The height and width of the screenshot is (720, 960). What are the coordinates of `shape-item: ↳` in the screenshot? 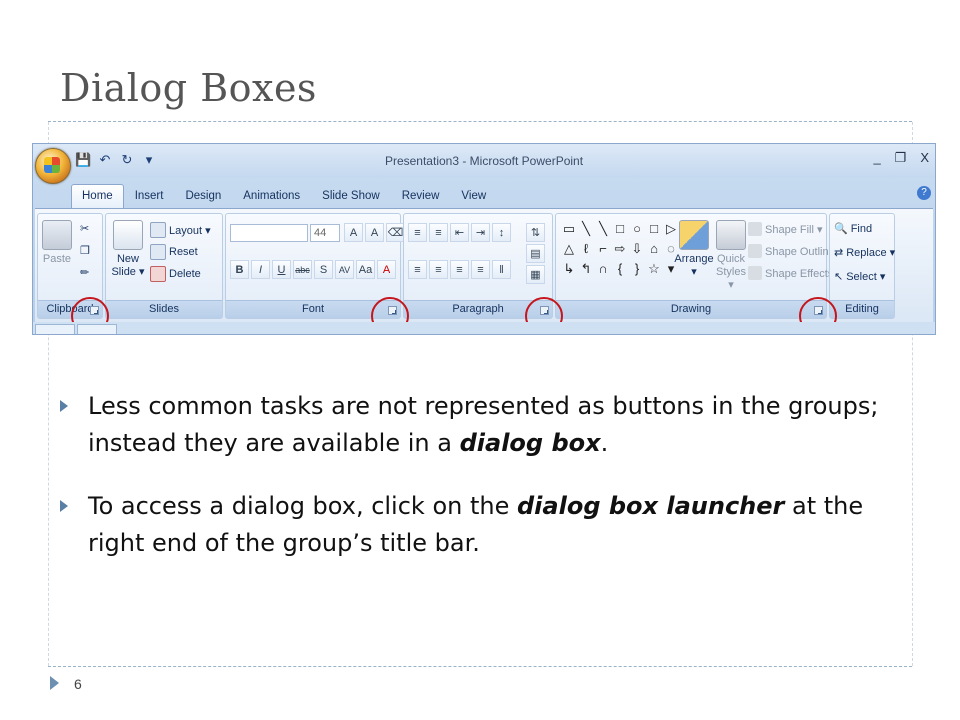 It's located at (569, 268).